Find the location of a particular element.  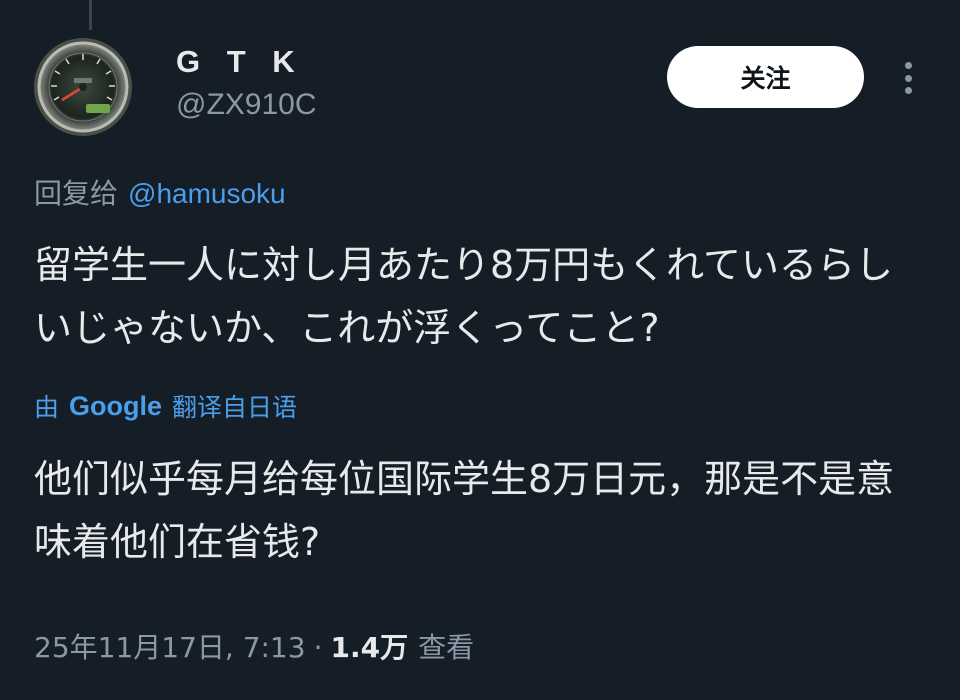

thread-connector-line is located at coordinates (90, 15).